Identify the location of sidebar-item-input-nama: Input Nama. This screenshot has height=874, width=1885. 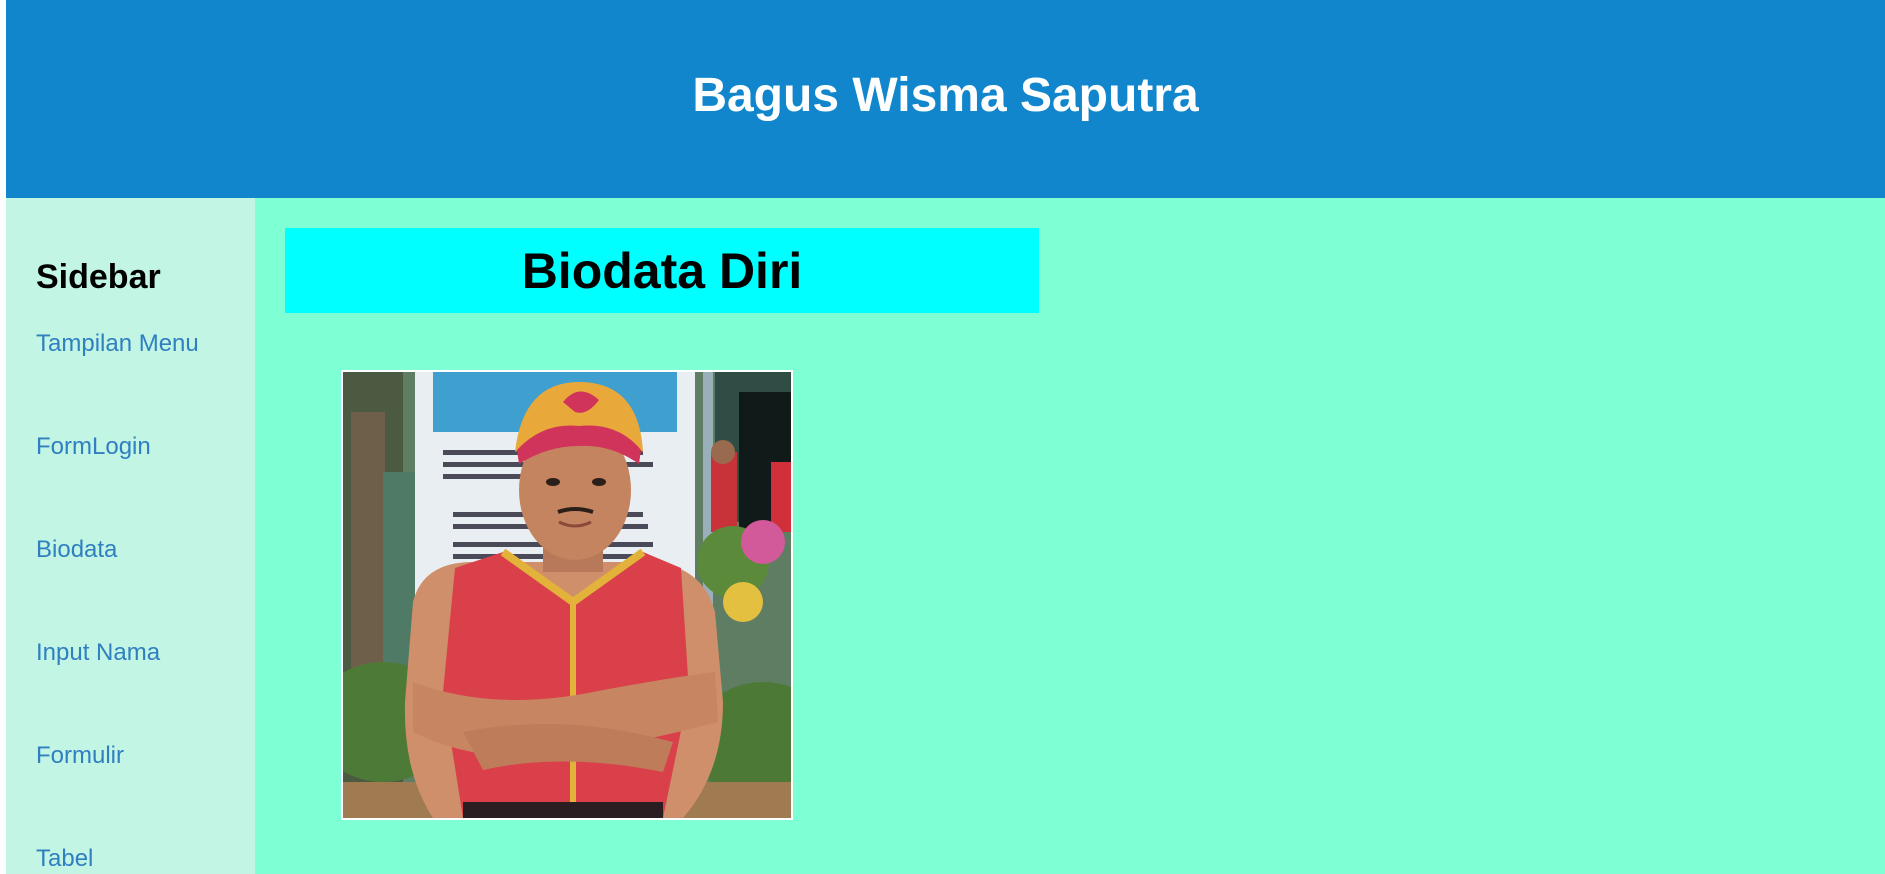
(98, 653).